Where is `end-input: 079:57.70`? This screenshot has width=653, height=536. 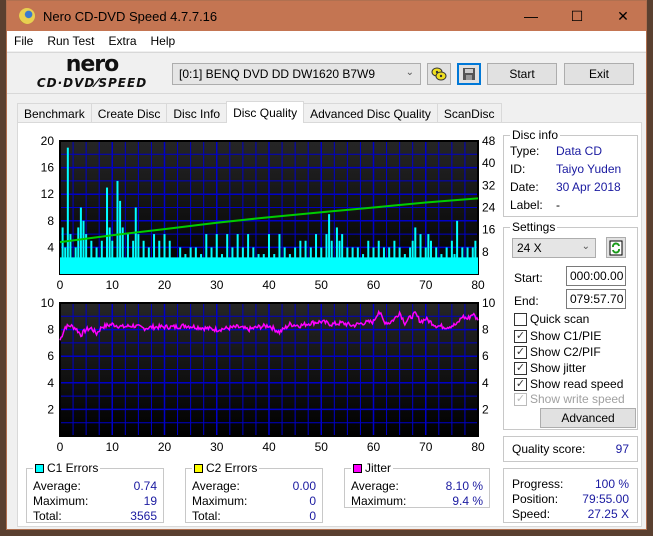
end-input: 079:57.70 is located at coordinates (596, 299).